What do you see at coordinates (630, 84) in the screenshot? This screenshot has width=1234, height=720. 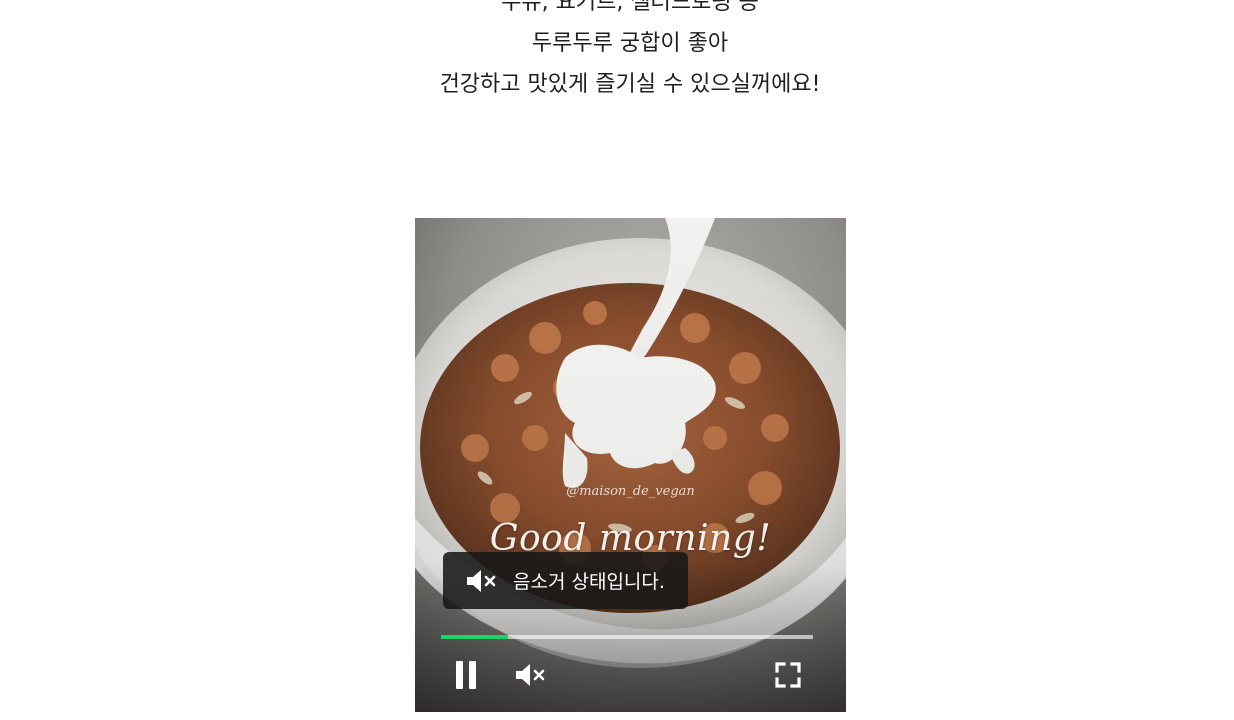 I see `article-line-3: 건강하고 맛있게 즐기실 수 있으실꺼에요!` at bounding box center [630, 84].